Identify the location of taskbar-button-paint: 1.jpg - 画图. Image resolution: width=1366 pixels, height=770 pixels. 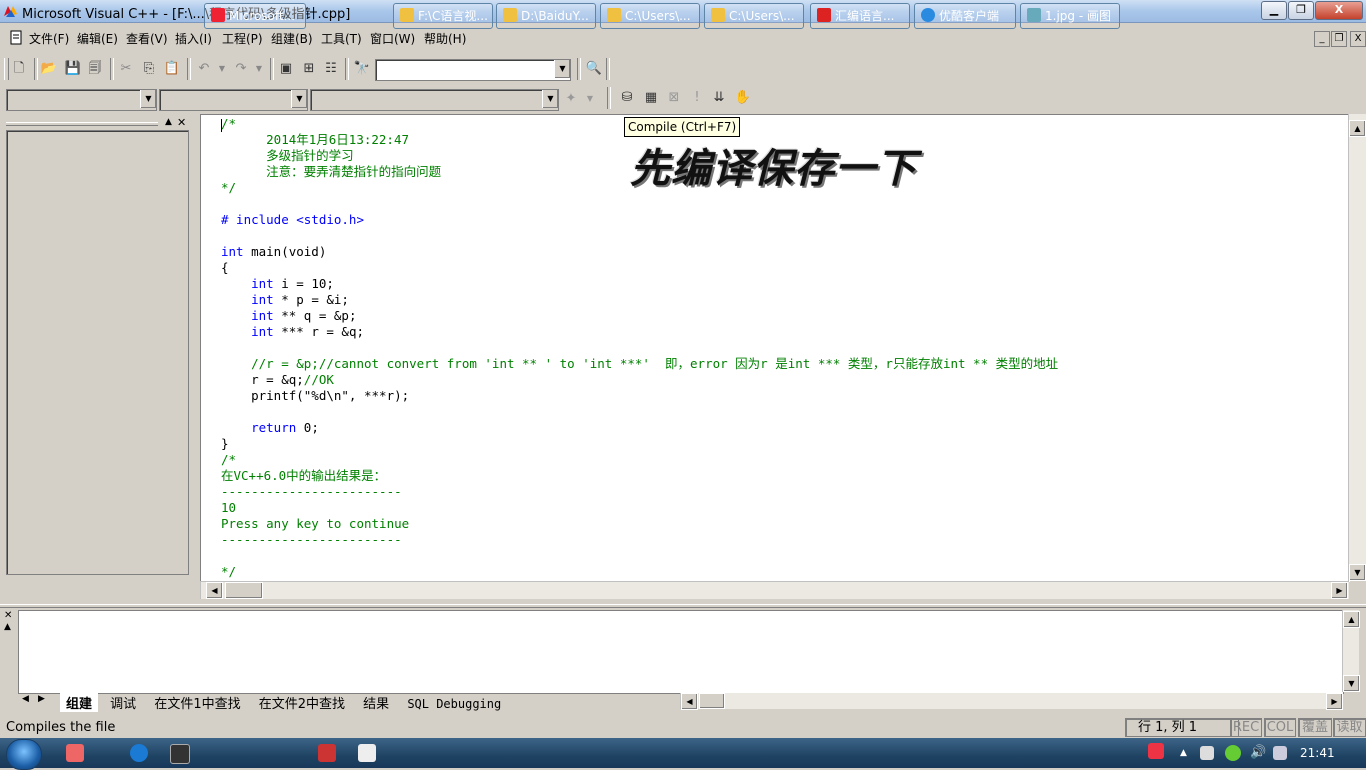
(1070, 16).